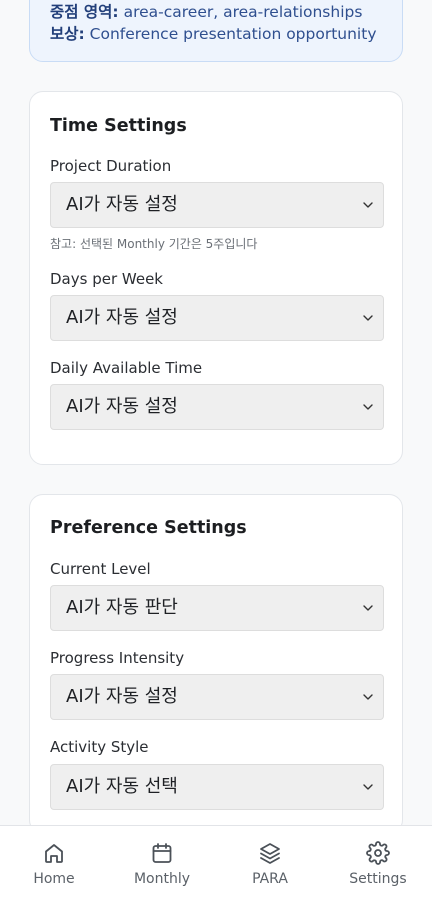 The width and height of the screenshot is (432, 911). What do you see at coordinates (117, 658) in the screenshot?
I see `progress-intensity-label: Progress Intensity` at bounding box center [117, 658].